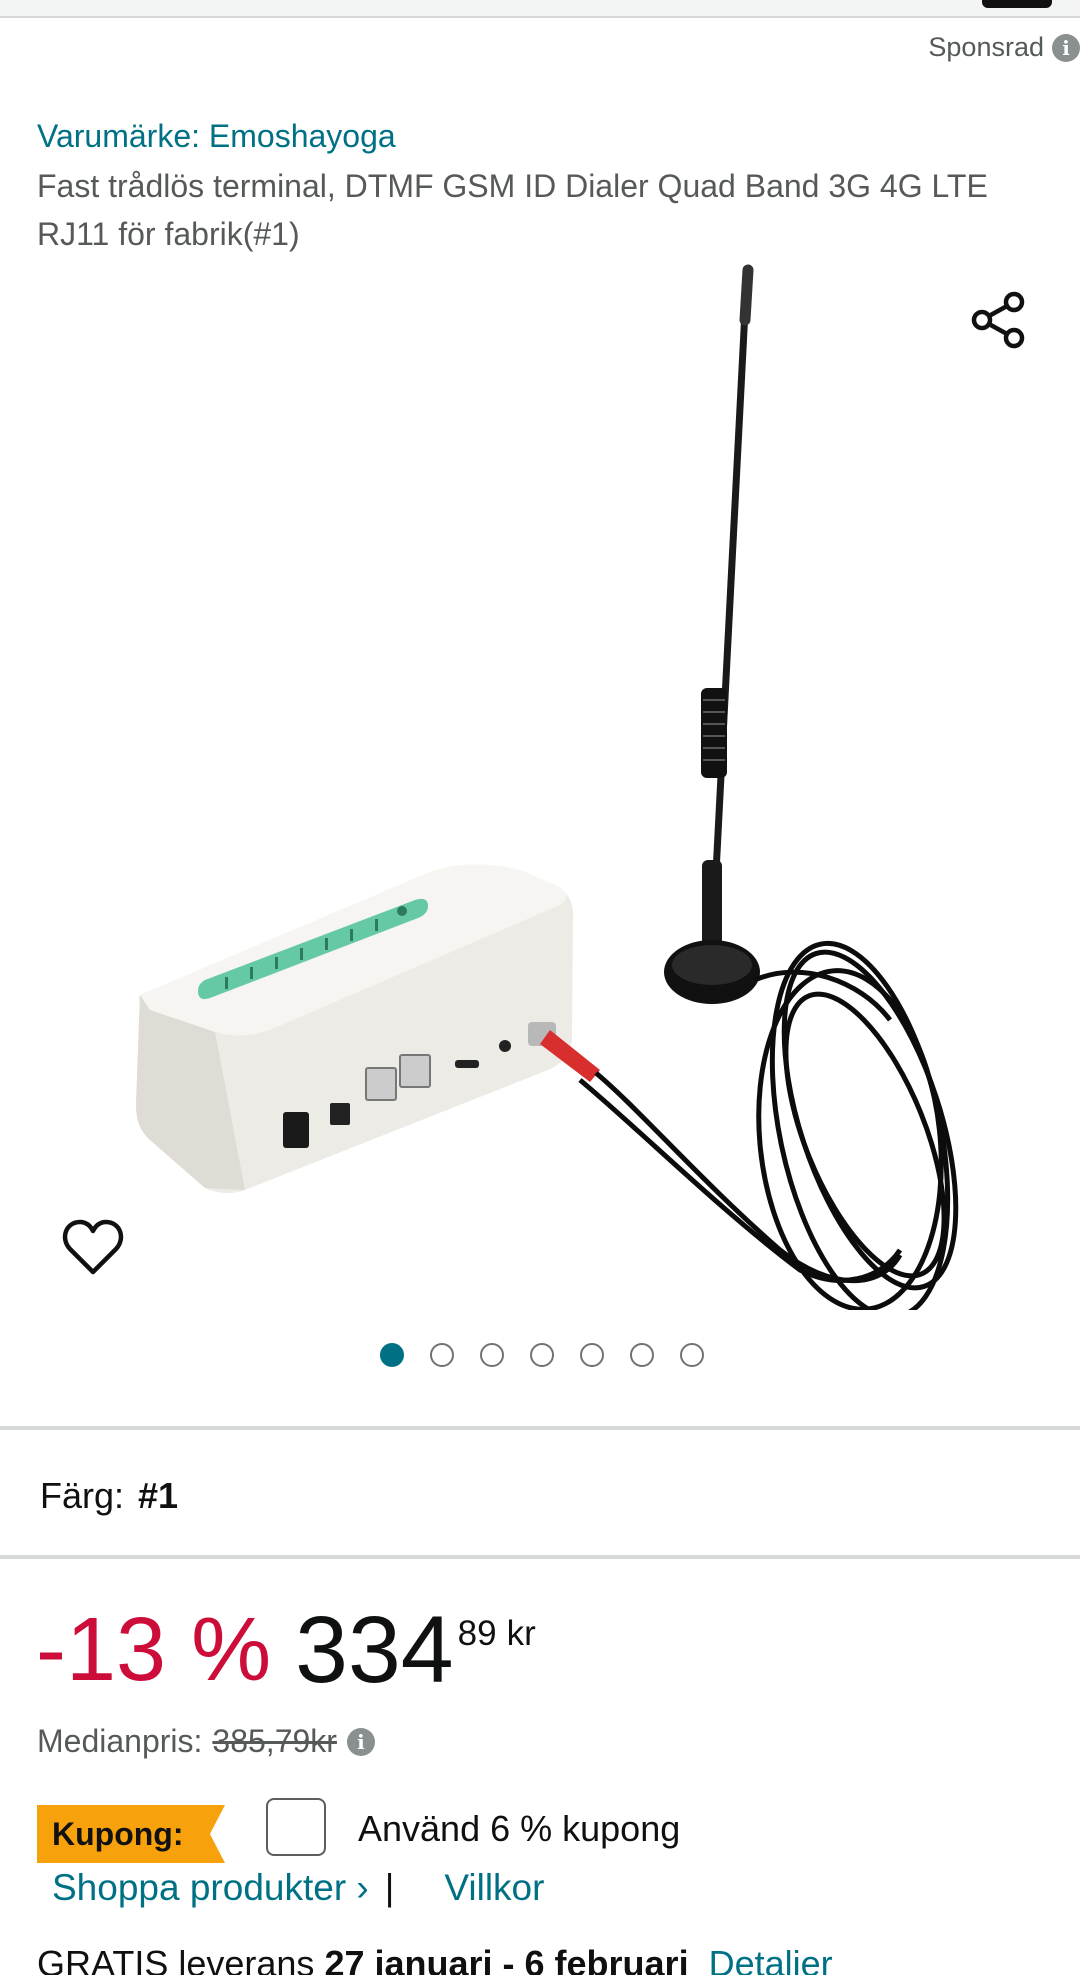 The image size is (1080, 1975). Describe the element at coordinates (521, 1633) in the screenshot. I see `price-currency: kr` at that location.